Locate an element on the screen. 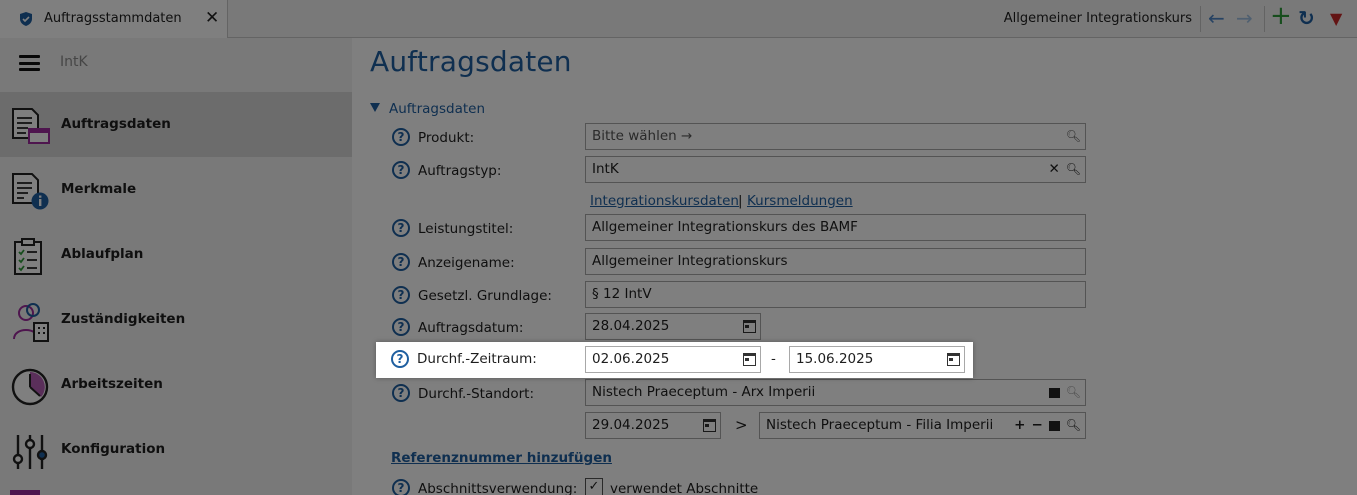 This screenshot has height=495, width=1357. anzeigename-input: Allgemeiner Integrationskurs is located at coordinates (835, 261).